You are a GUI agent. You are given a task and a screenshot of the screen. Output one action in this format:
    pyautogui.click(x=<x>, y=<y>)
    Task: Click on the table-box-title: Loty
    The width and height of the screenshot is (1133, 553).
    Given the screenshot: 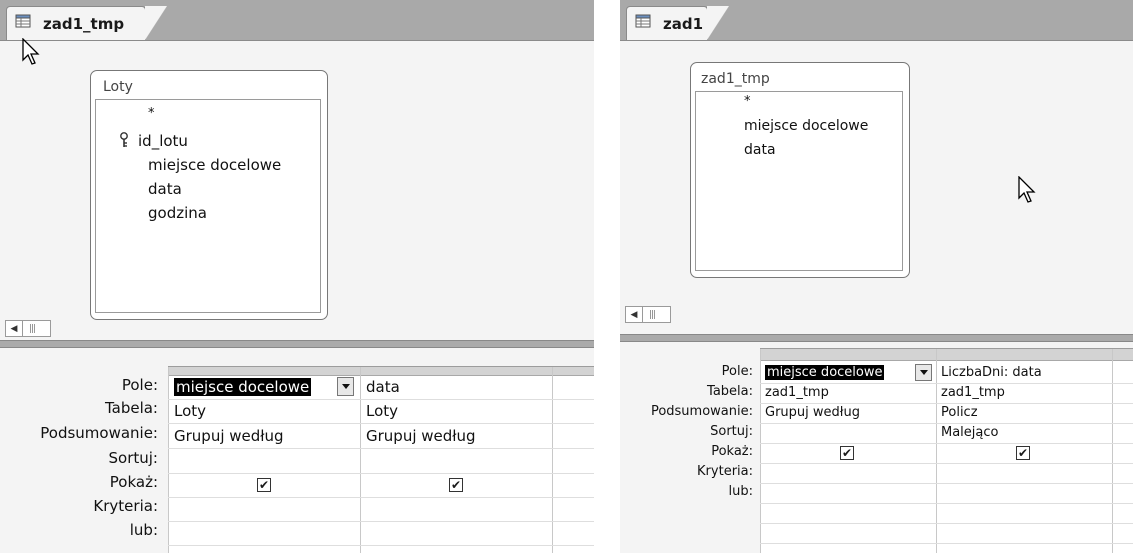 What is the action you would take?
    pyautogui.click(x=118, y=87)
    